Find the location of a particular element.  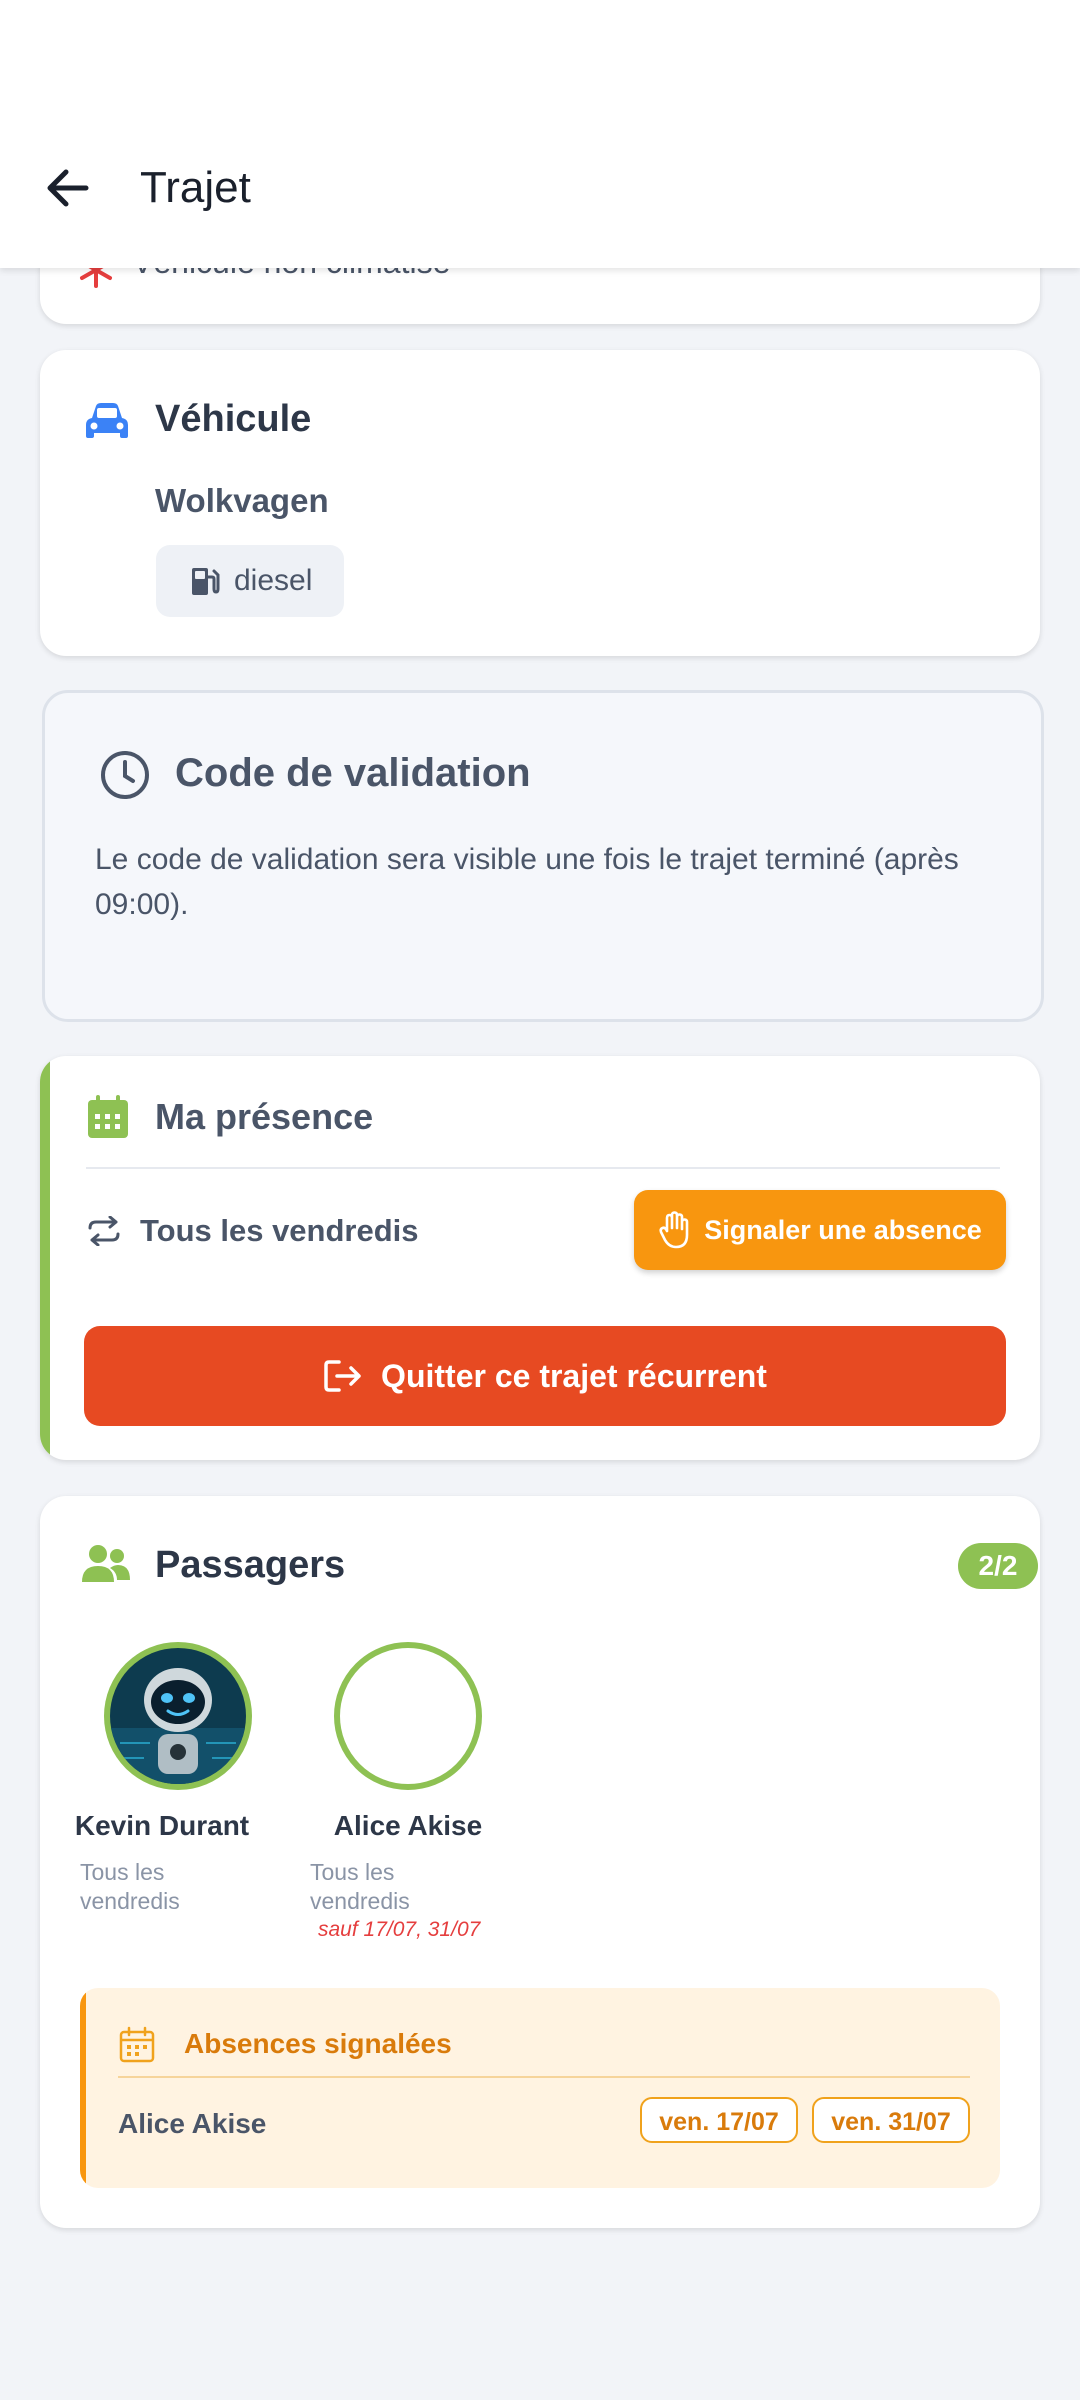

report-absence-button: Signaler une absence is located at coordinates (820, 1230).